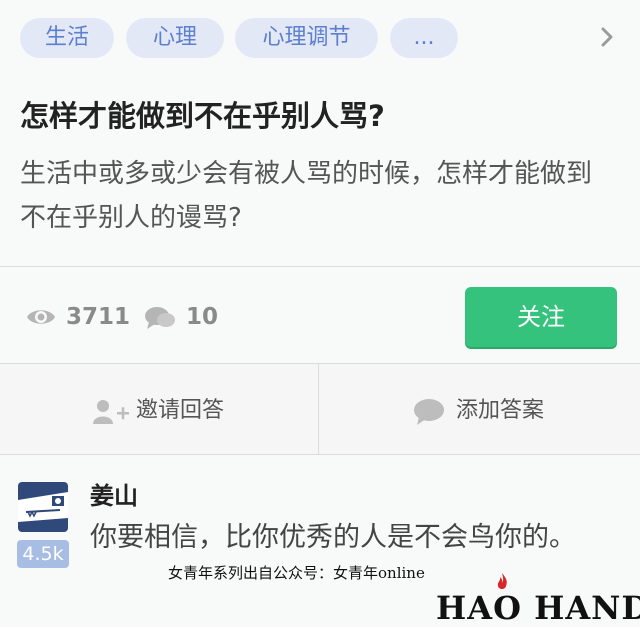 The width and height of the screenshot is (640, 627). What do you see at coordinates (202, 116) in the screenshot?
I see `question-title: 怎样才能做到不在乎别人骂?` at bounding box center [202, 116].